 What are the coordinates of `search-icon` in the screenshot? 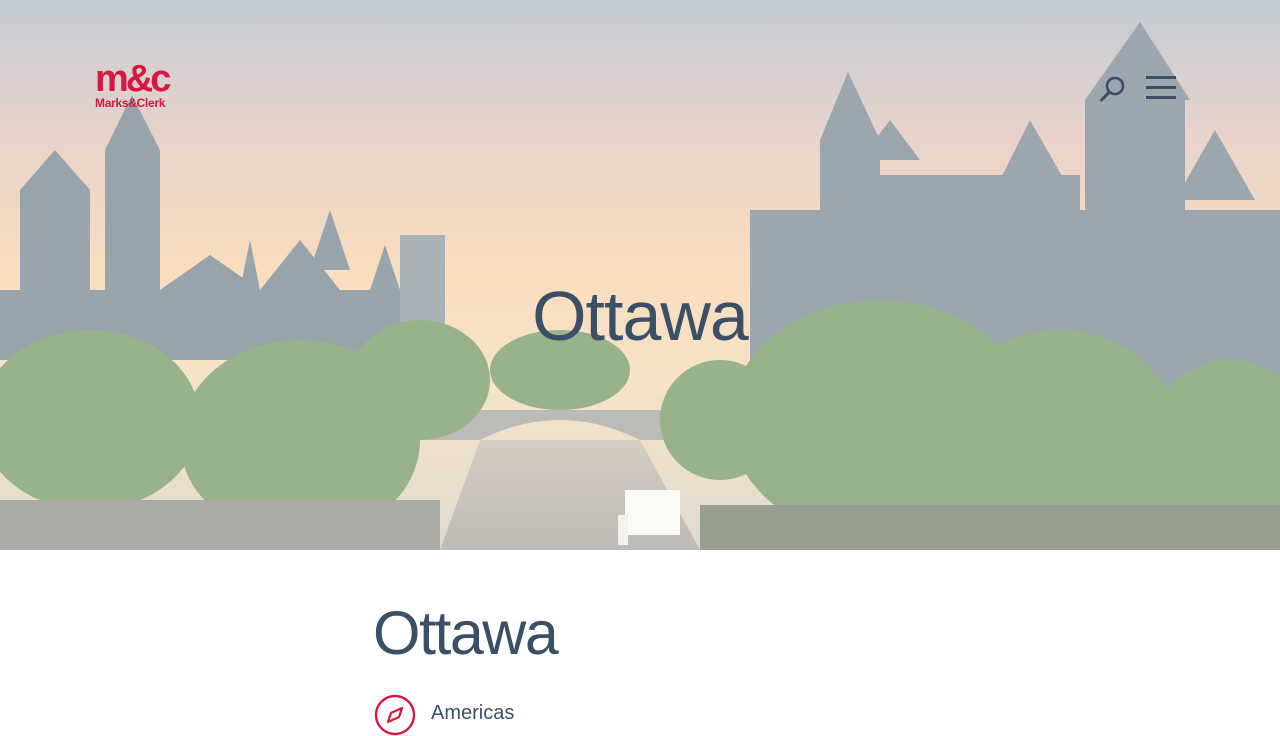 It's located at (1112, 89).